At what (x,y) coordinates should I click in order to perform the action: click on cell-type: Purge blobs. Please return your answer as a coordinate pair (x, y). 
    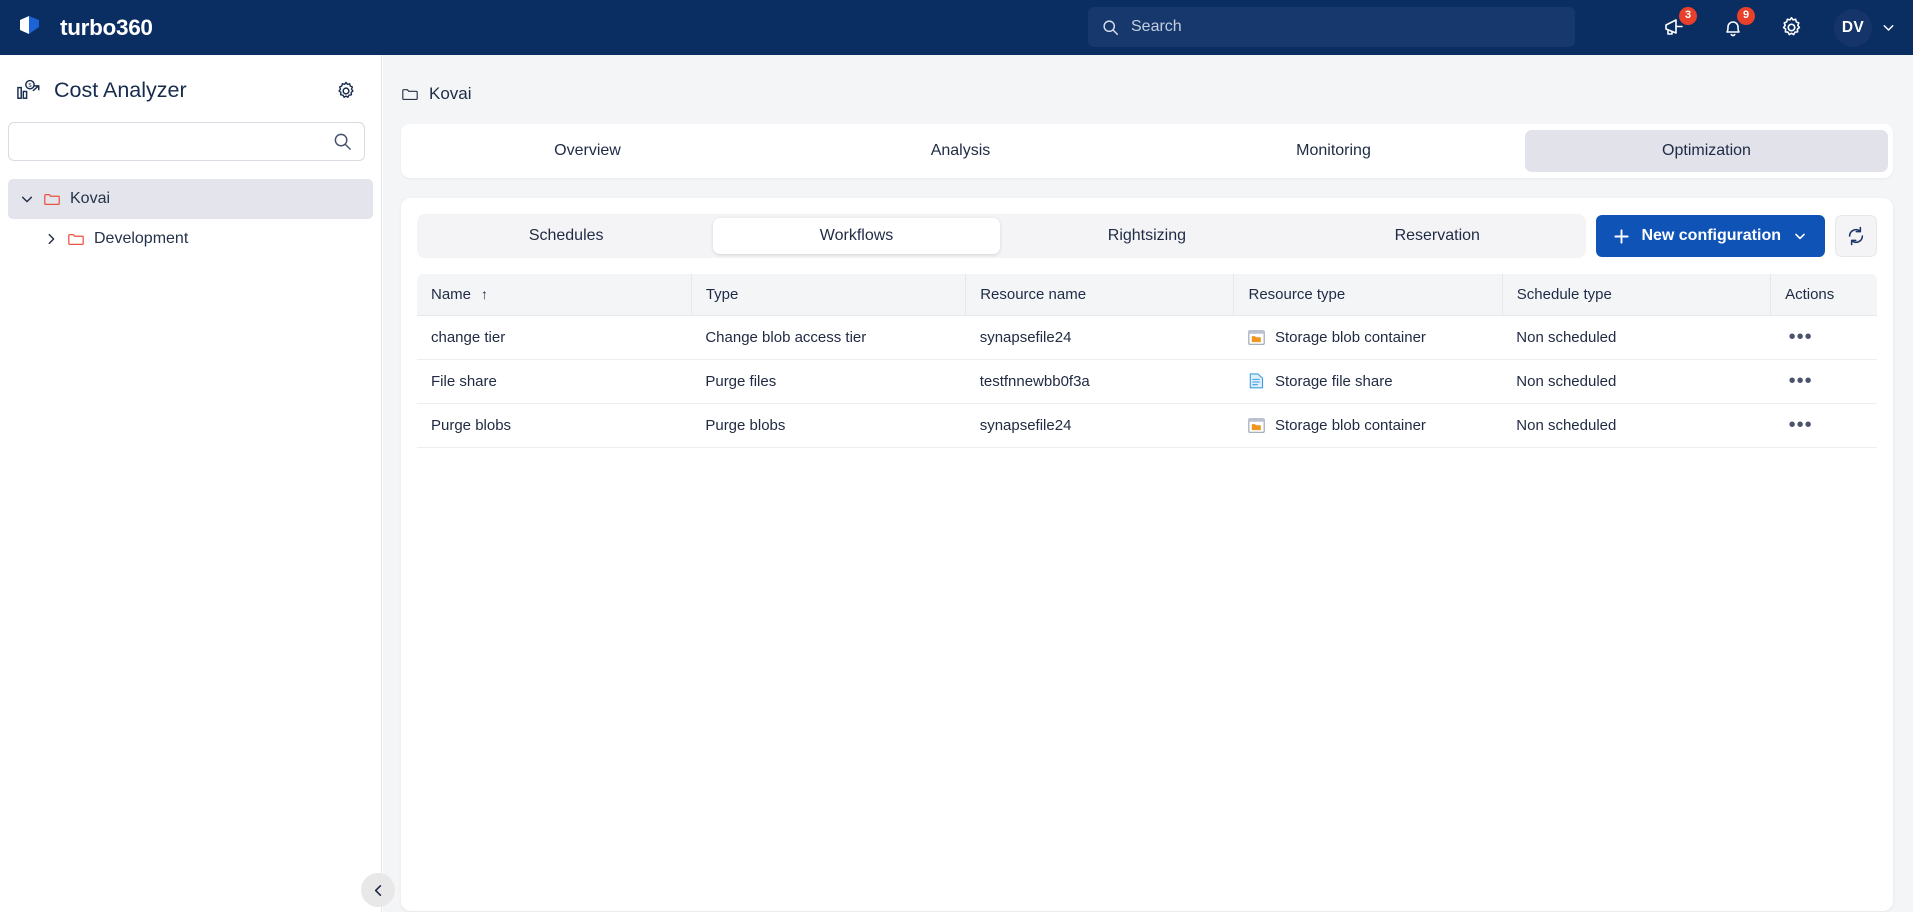
    Looking at the image, I should click on (828, 425).